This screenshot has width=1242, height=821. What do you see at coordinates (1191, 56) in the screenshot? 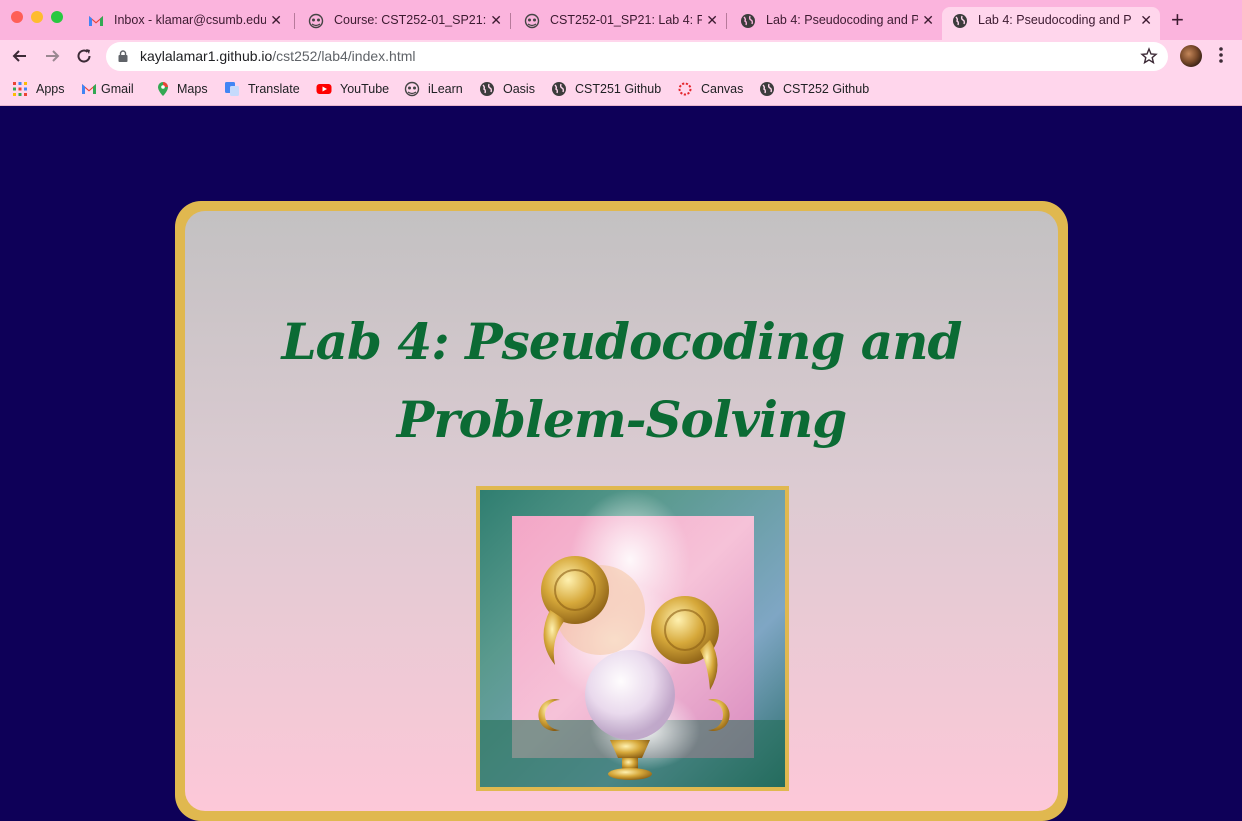
I see `profile-avatar` at bounding box center [1191, 56].